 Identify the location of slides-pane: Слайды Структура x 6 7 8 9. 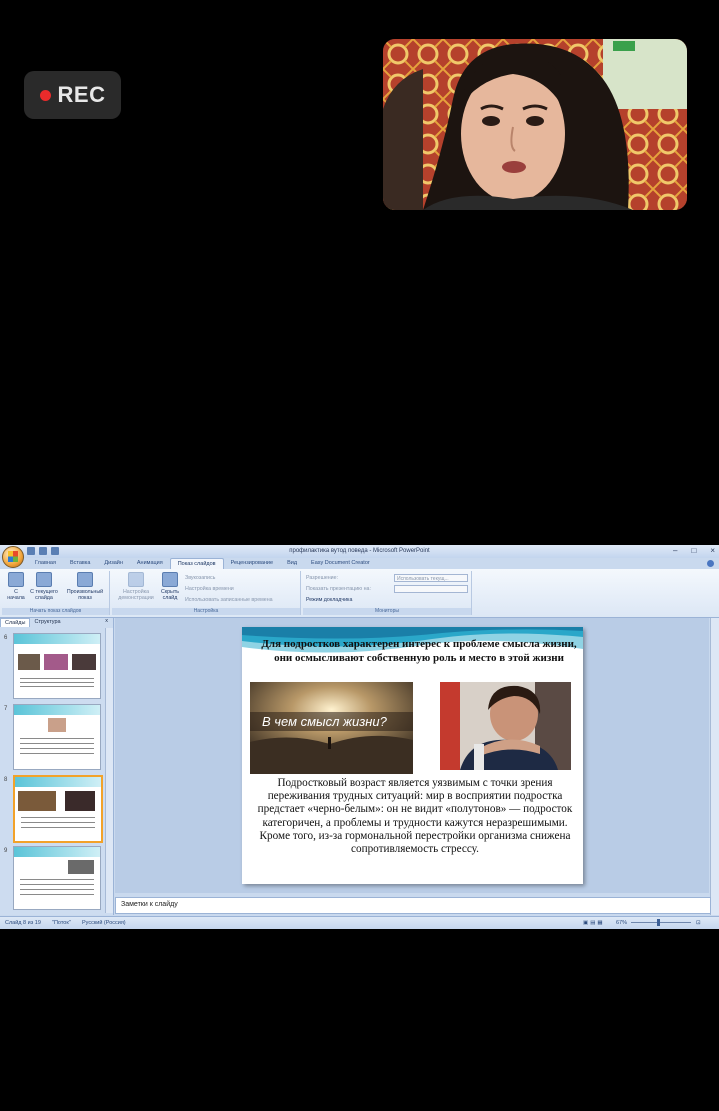
(57, 766).